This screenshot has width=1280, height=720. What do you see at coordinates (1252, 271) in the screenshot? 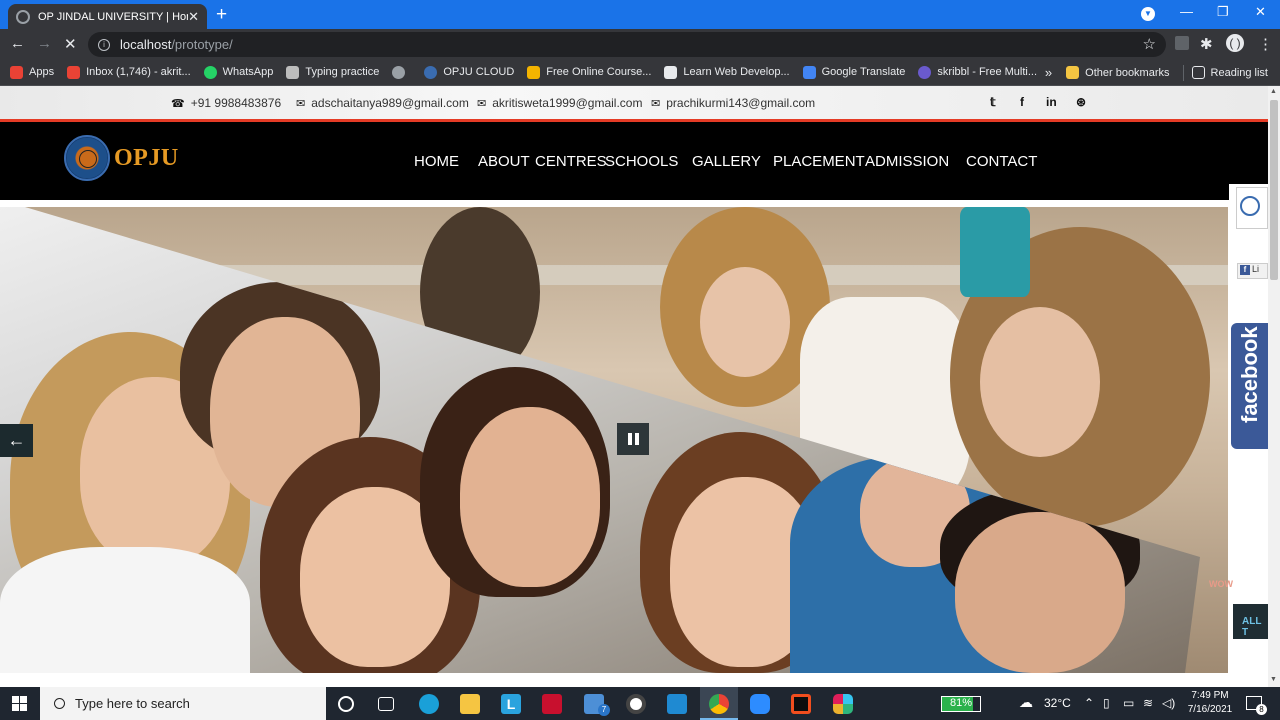
I see `facebook-like-widget: f Li` at bounding box center [1252, 271].